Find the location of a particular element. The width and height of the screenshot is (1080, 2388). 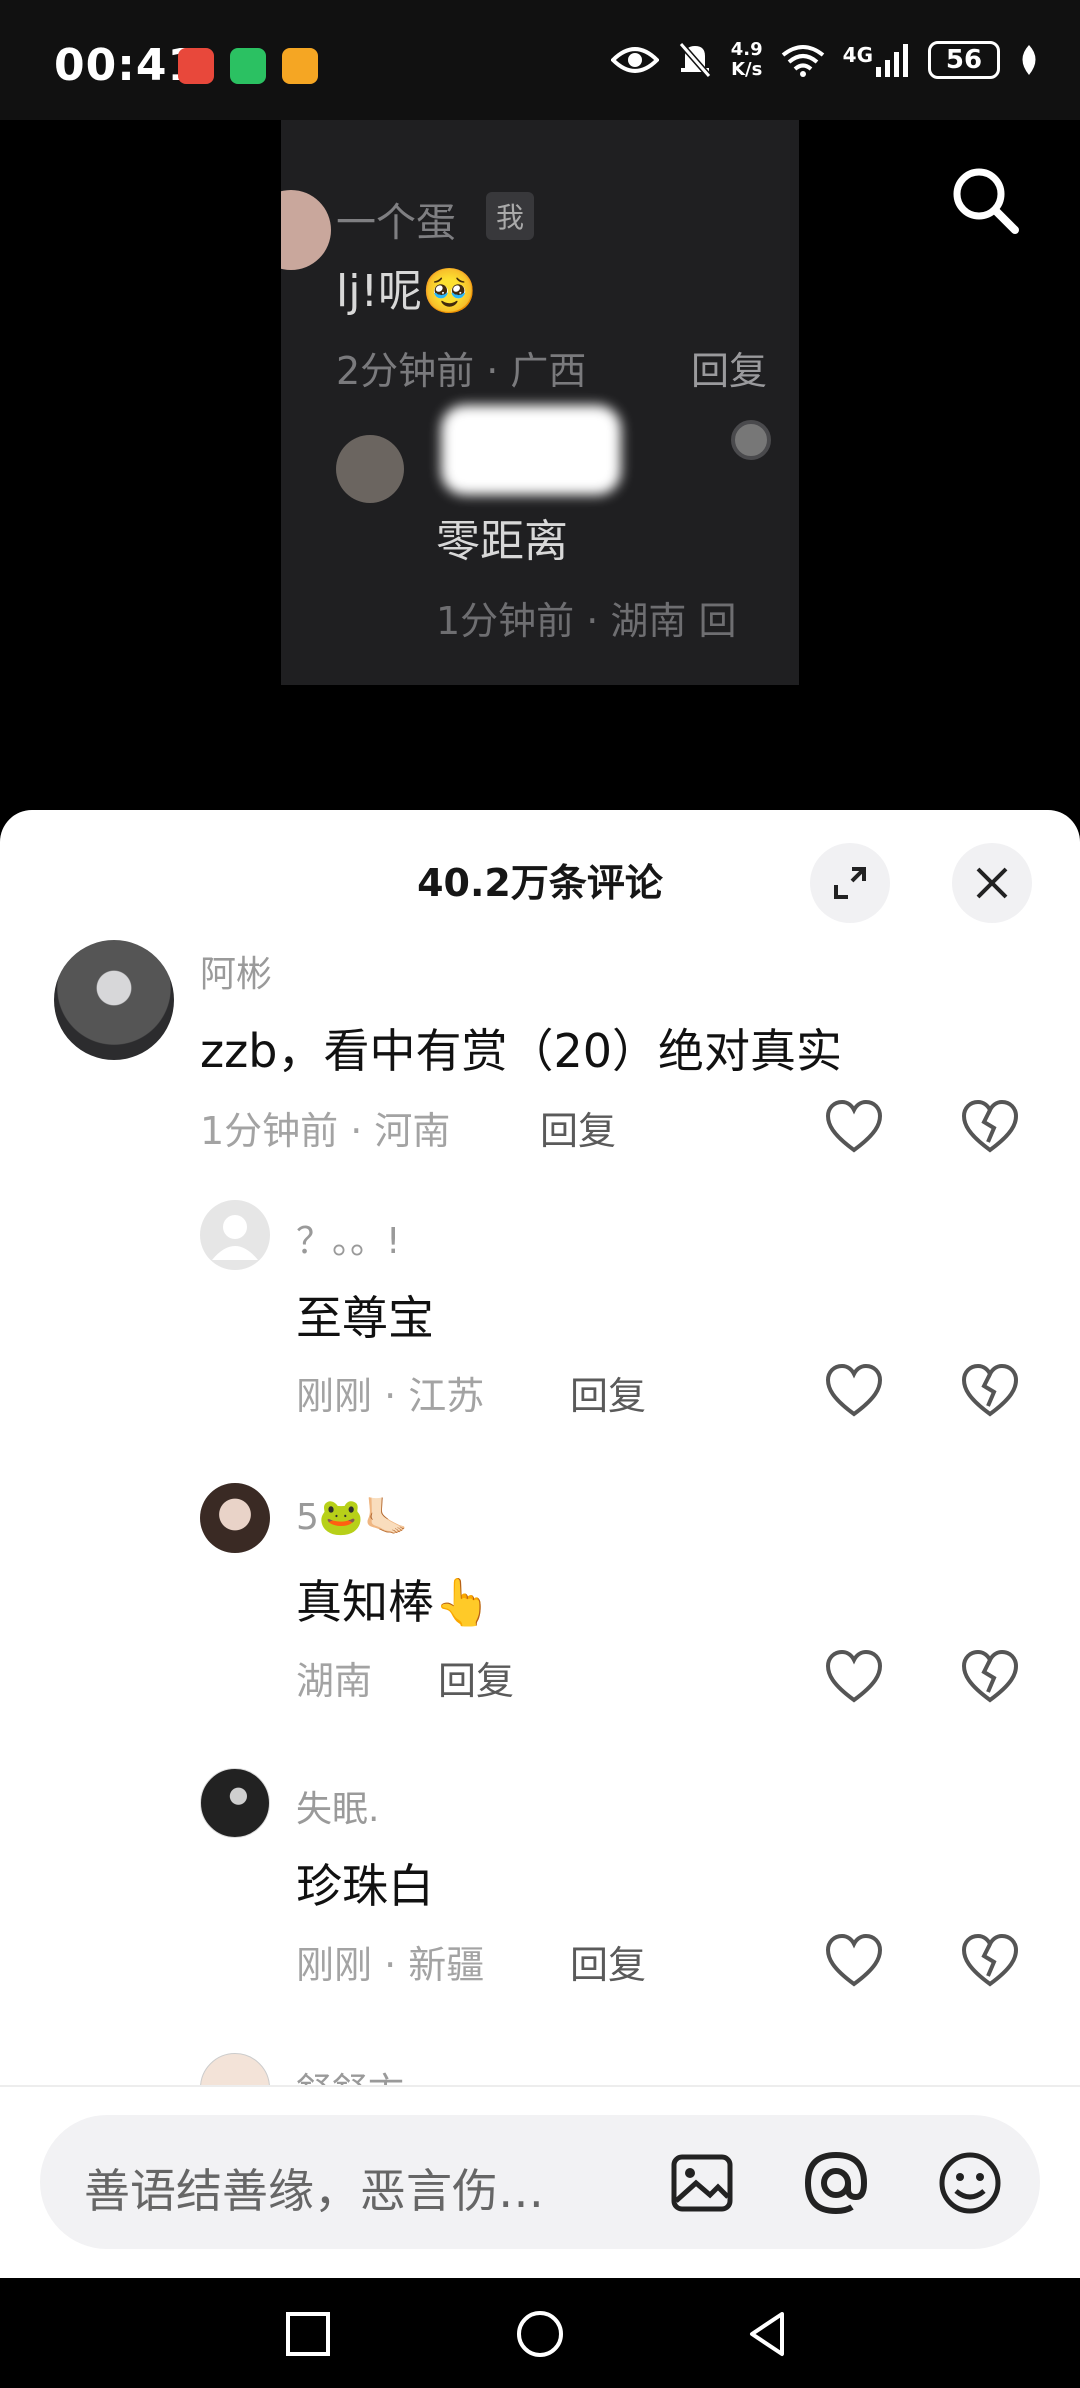

comment-author: 阿彬 is located at coordinates (236, 971).